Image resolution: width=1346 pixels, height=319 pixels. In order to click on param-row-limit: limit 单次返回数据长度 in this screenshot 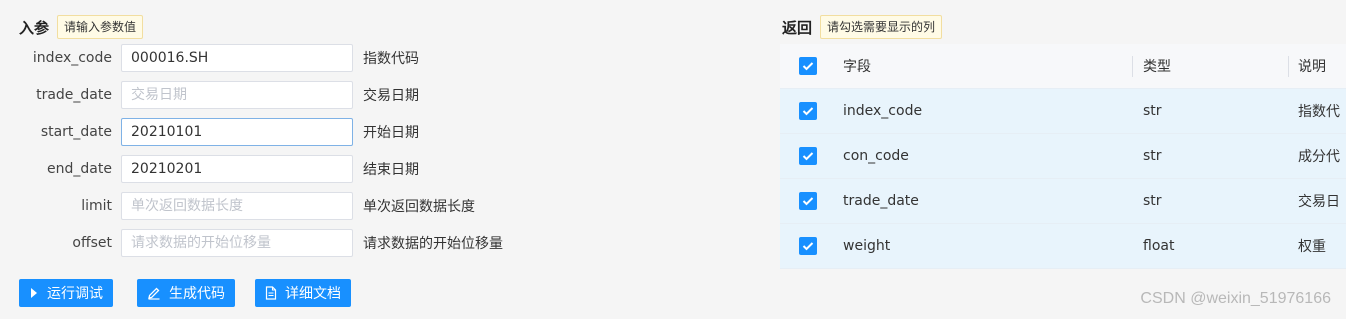, I will do `click(242, 206)`.